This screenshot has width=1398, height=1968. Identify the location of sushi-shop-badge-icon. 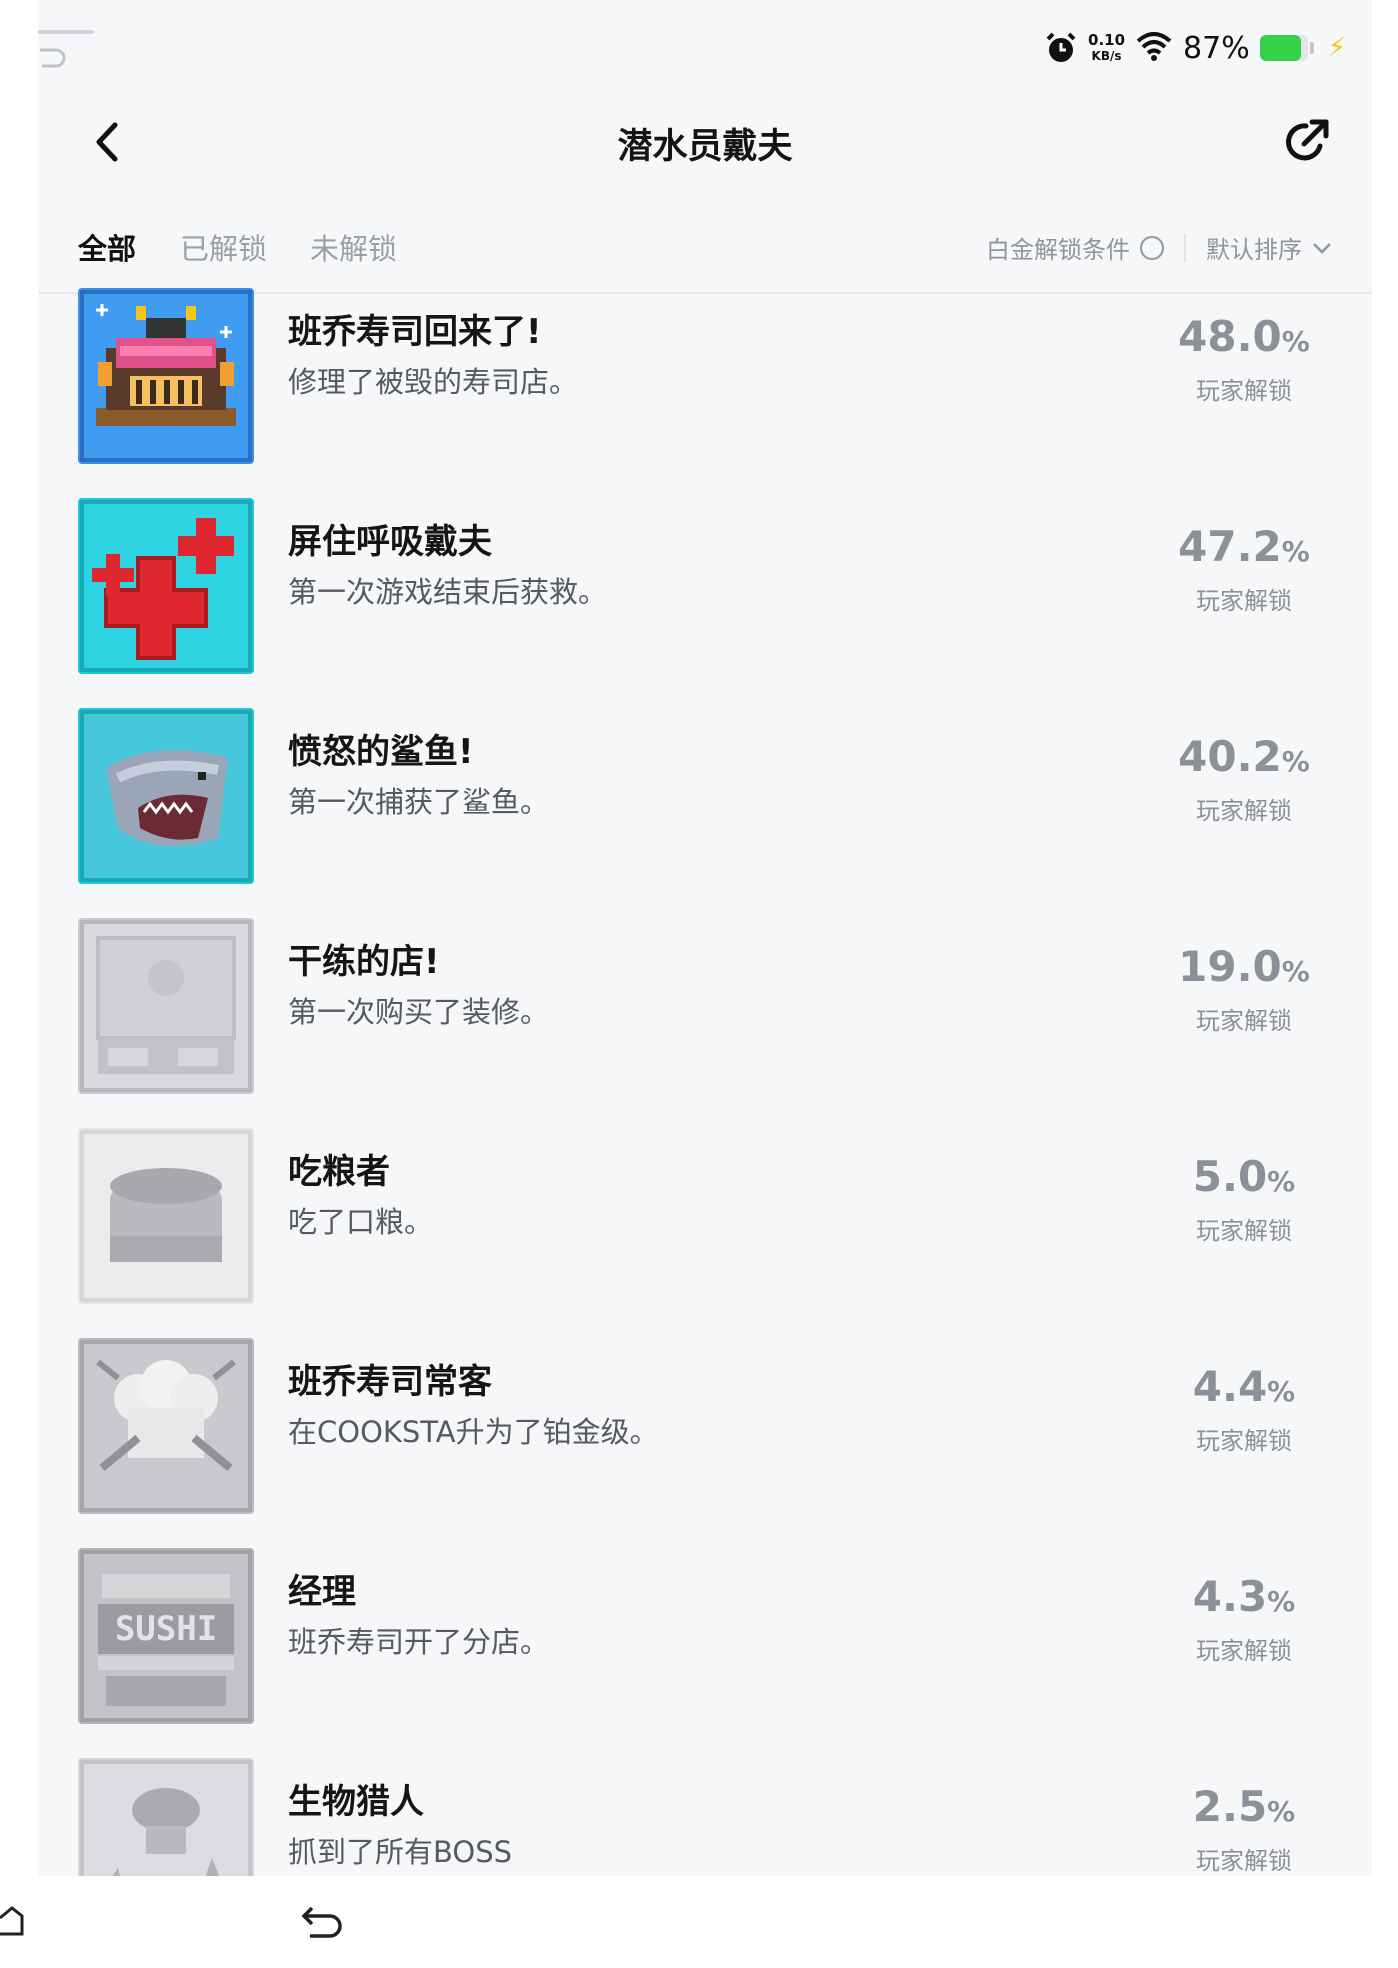
(166, 376).